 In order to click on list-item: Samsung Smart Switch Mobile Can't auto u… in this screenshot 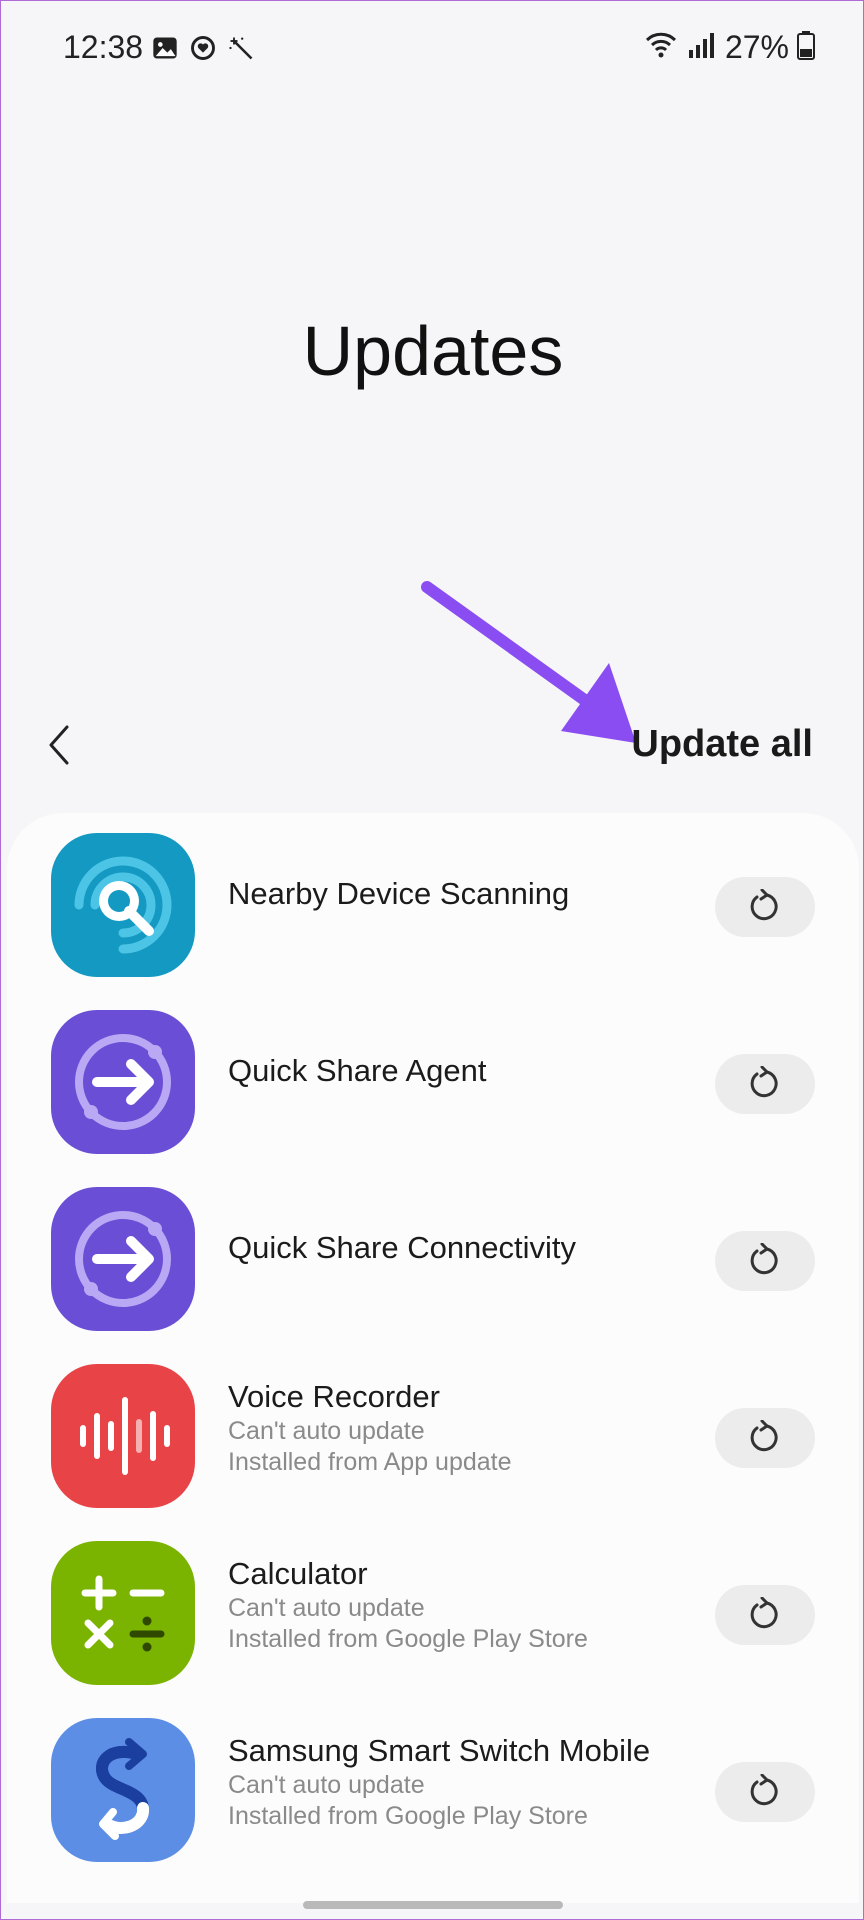, I will do `click(433, 1780)`.